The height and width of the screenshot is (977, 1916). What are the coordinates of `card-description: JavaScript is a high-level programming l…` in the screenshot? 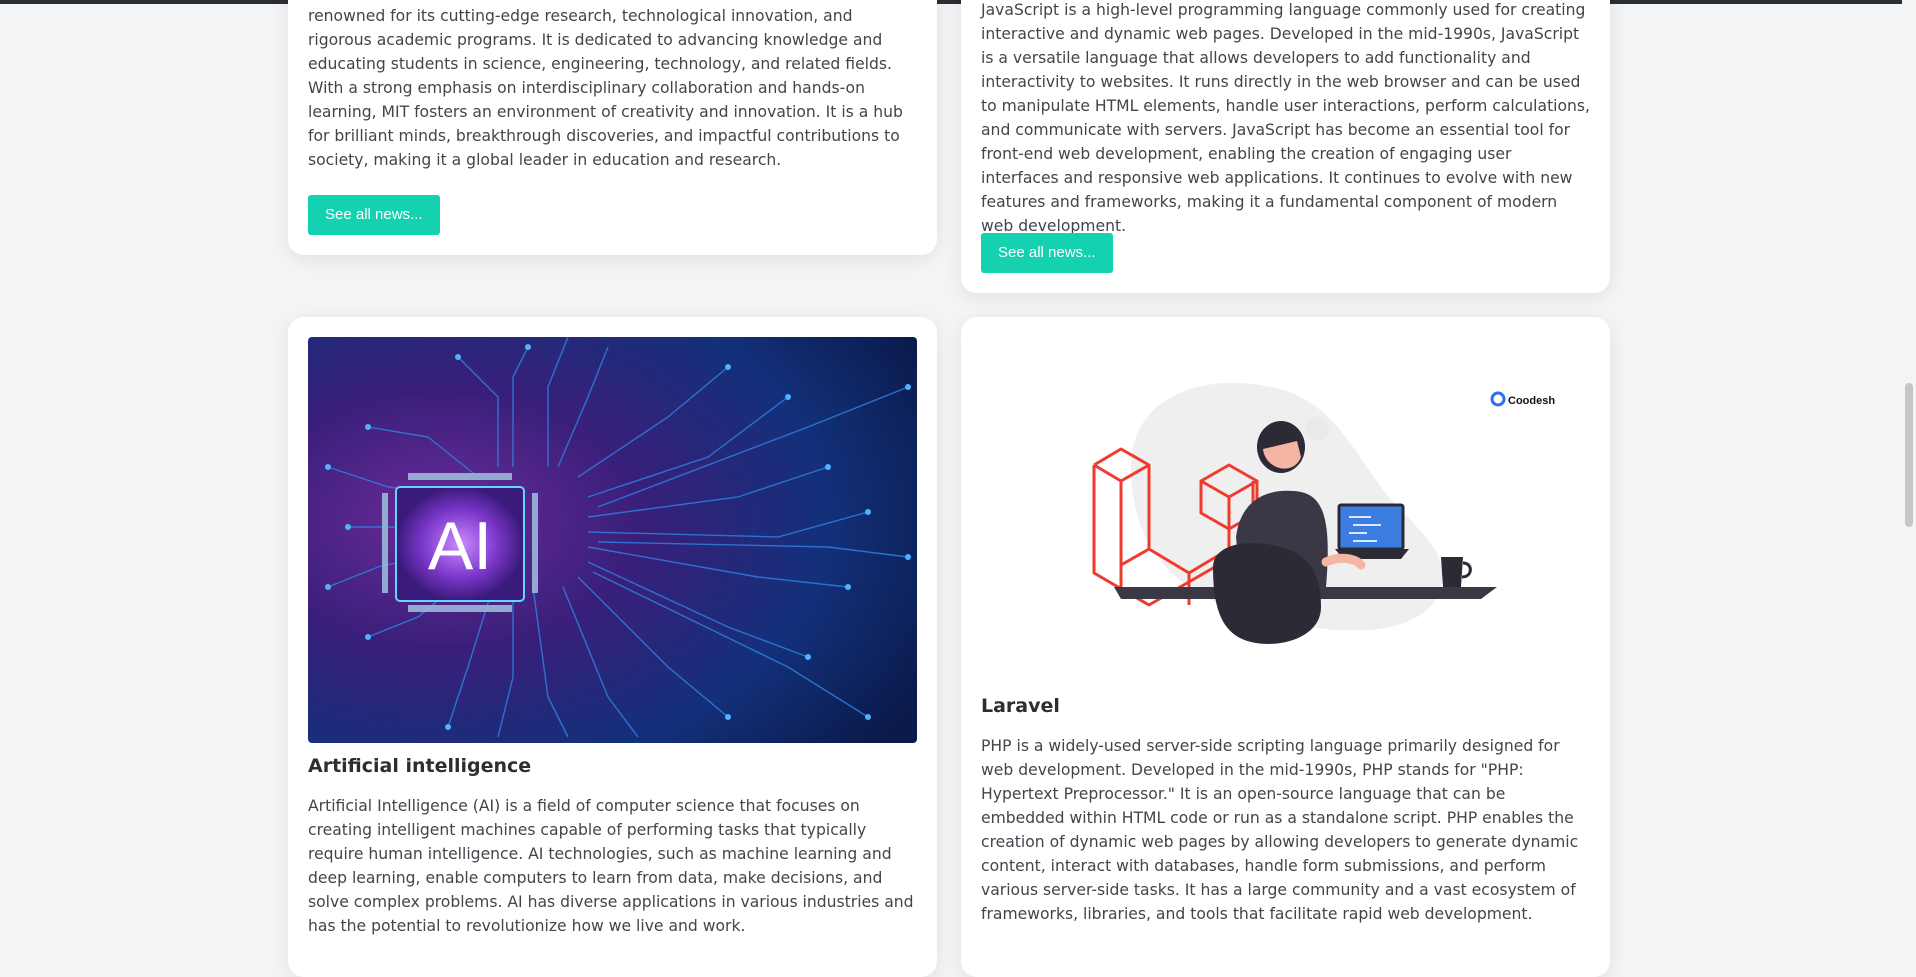 It's located at (1286, 118).